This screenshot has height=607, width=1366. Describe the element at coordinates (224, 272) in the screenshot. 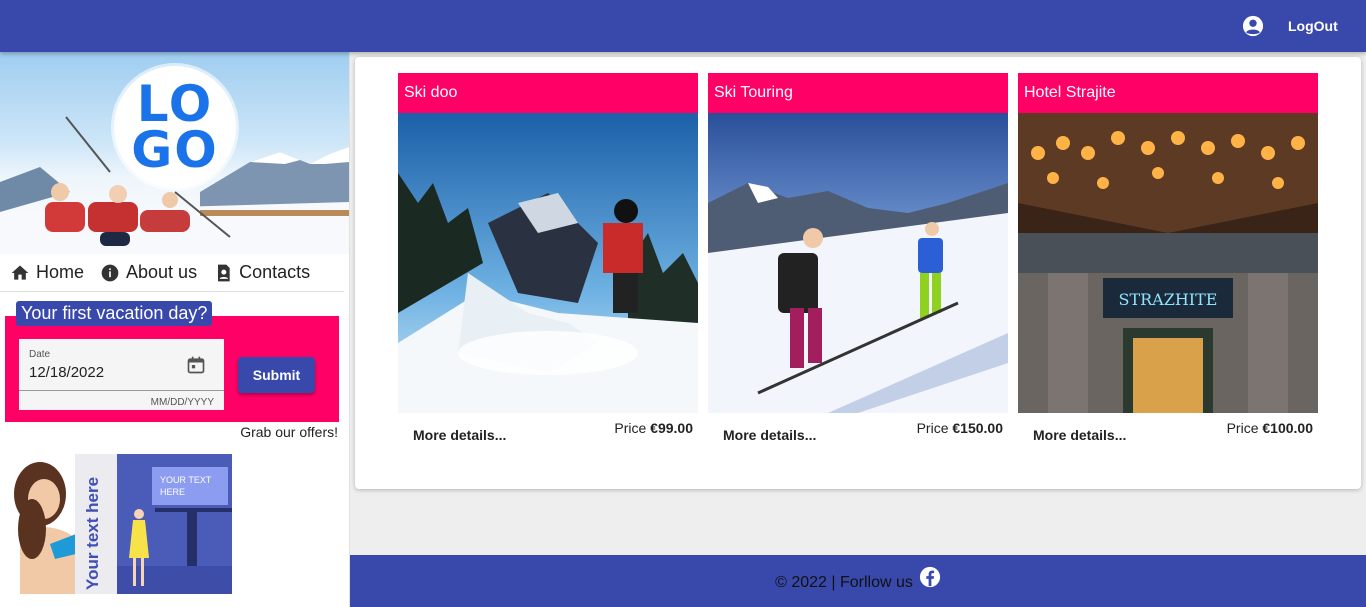

I see `contact-icon` at that location.